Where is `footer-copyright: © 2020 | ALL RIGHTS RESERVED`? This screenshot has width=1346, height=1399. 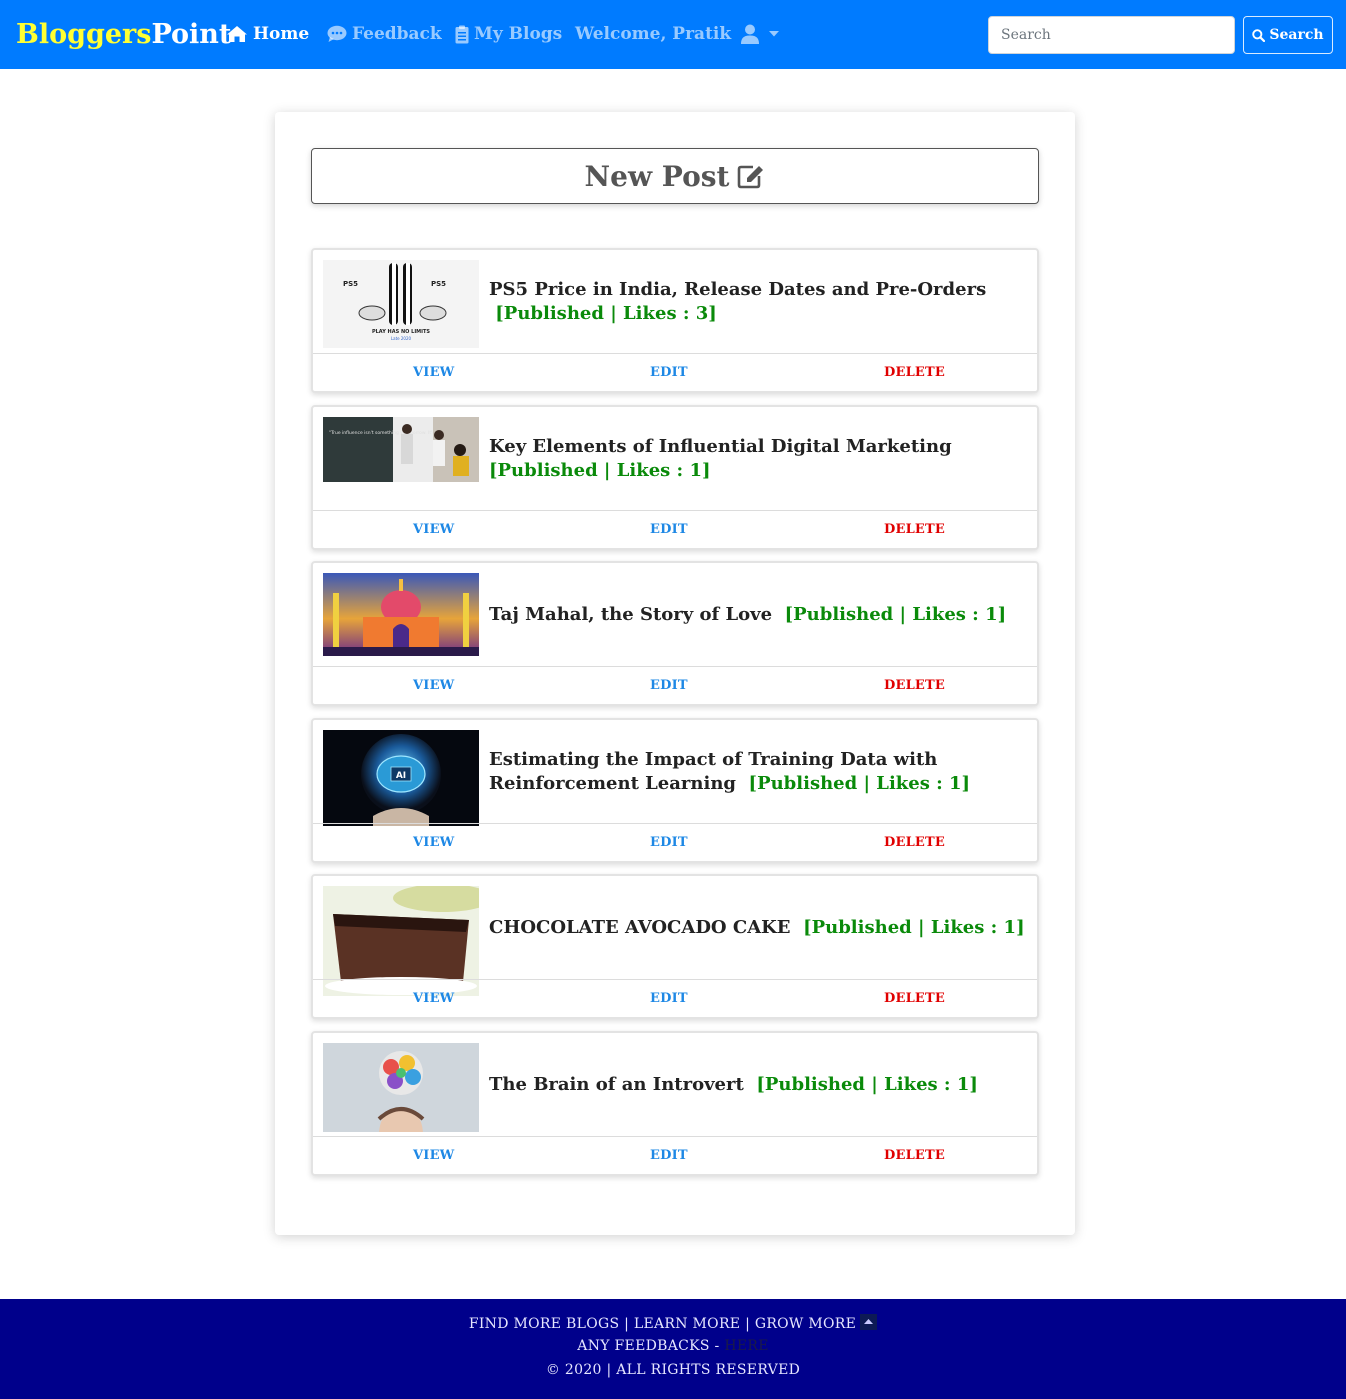
footer-copyright: © 2020 | ALL RIGHTS RESERVED is located at coordinates (673, 1370).